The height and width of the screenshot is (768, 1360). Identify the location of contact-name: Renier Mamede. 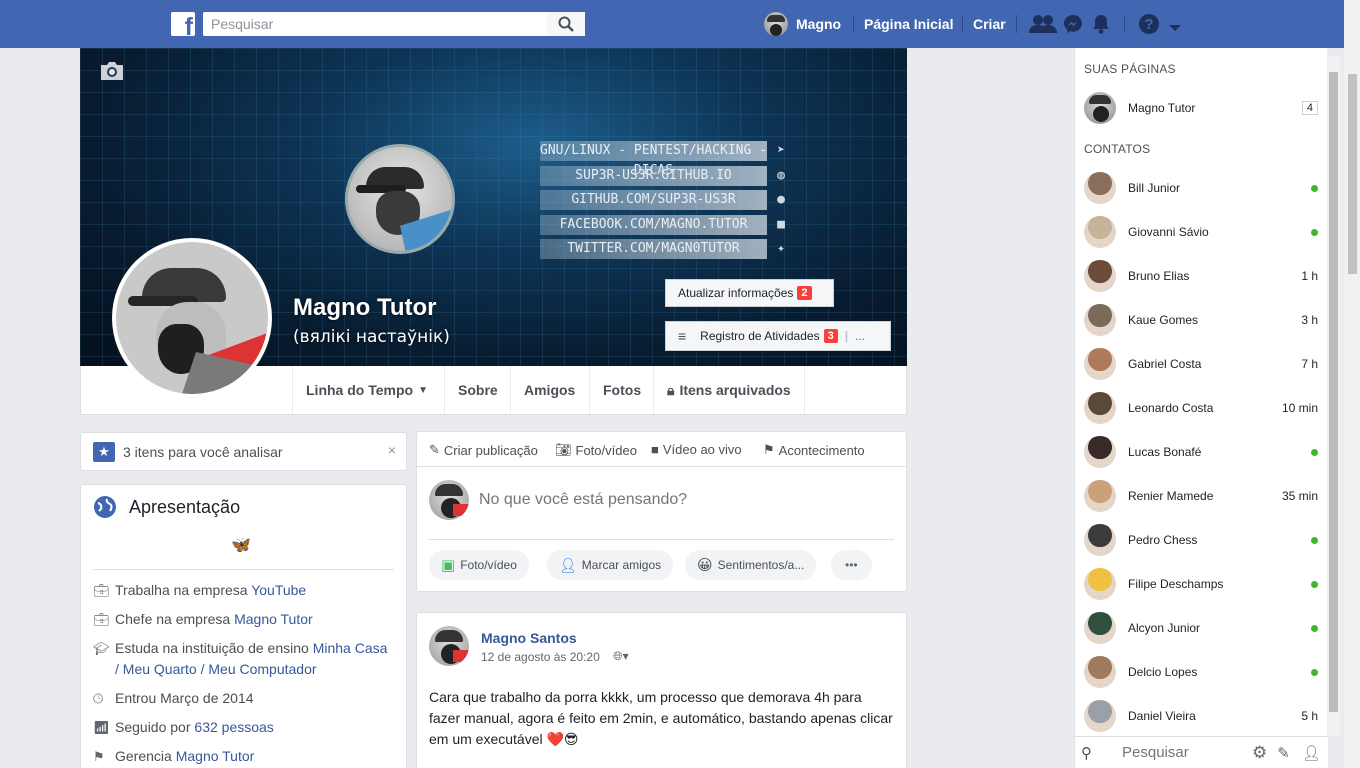
(1171, 496).